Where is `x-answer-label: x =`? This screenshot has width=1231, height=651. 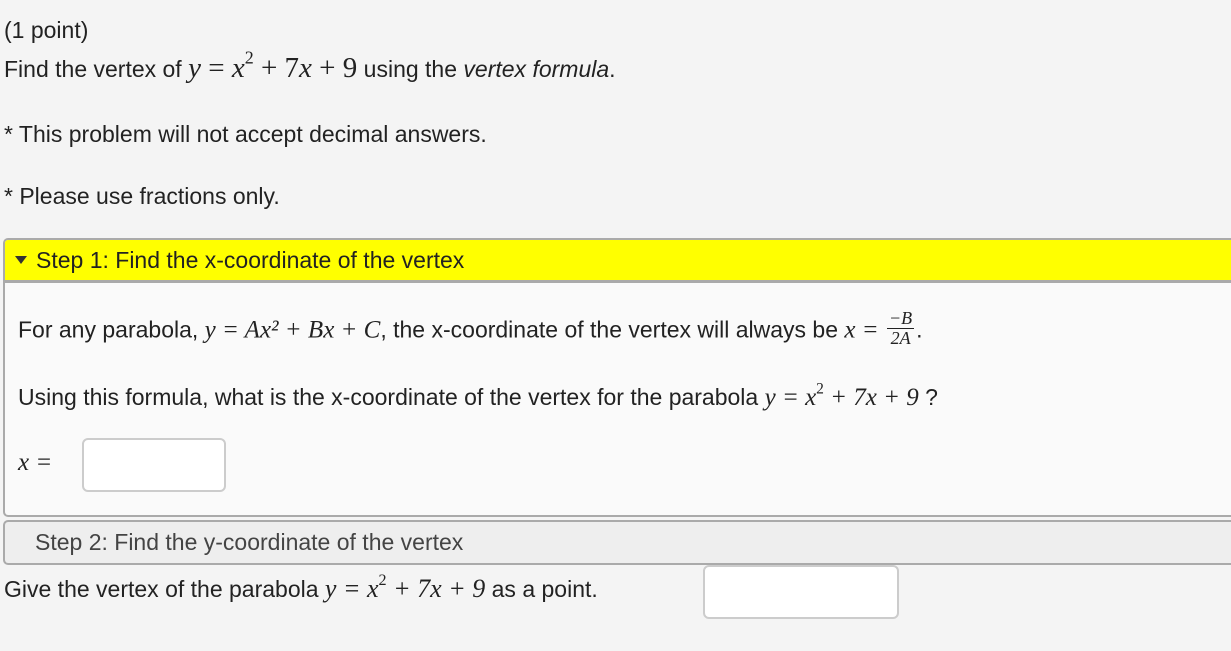
x-answer-label: x = is located at coordinates (35, 462).